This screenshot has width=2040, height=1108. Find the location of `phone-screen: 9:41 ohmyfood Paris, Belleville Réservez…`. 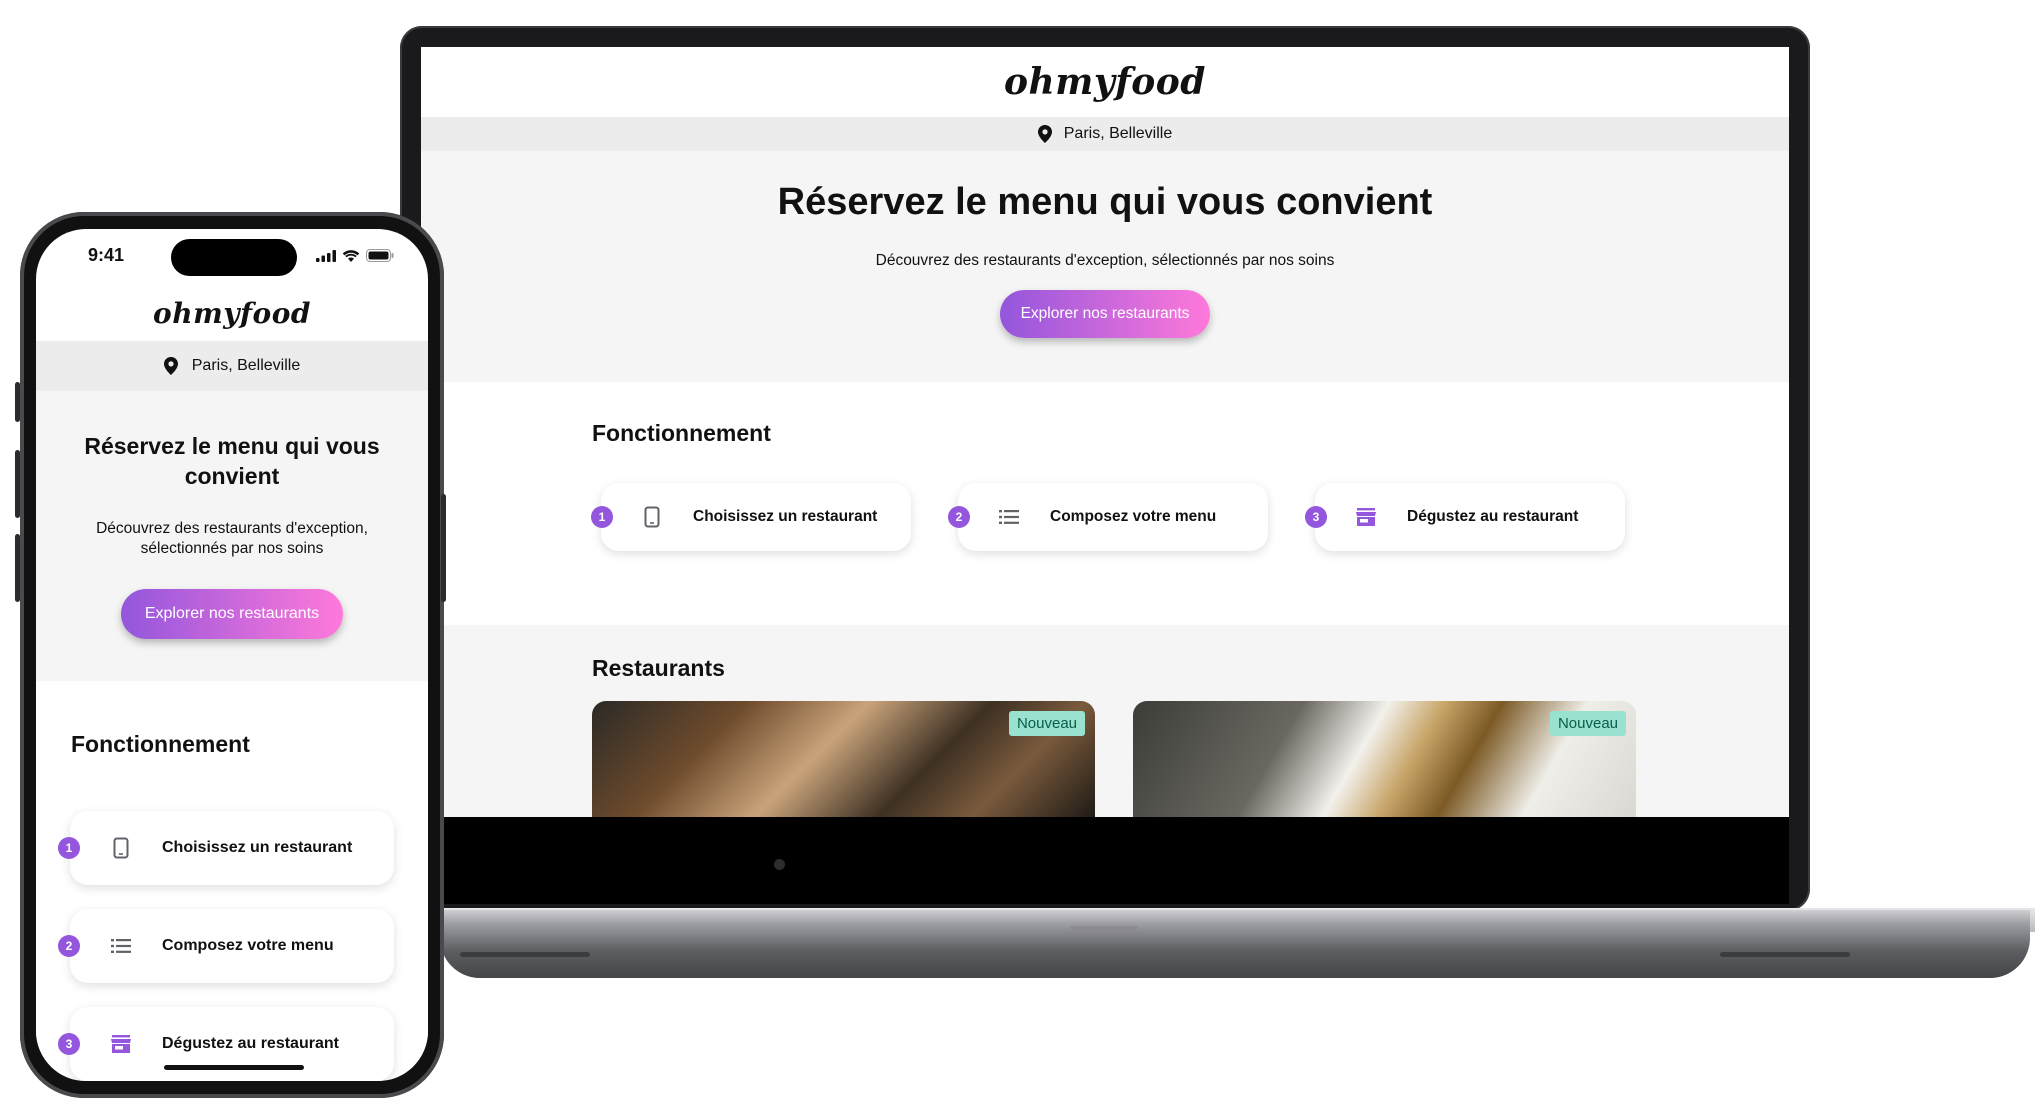

phone-screen: 9:41 ohmyfood Paris, Belleville Réservez… is located at coordinates (232, 655).